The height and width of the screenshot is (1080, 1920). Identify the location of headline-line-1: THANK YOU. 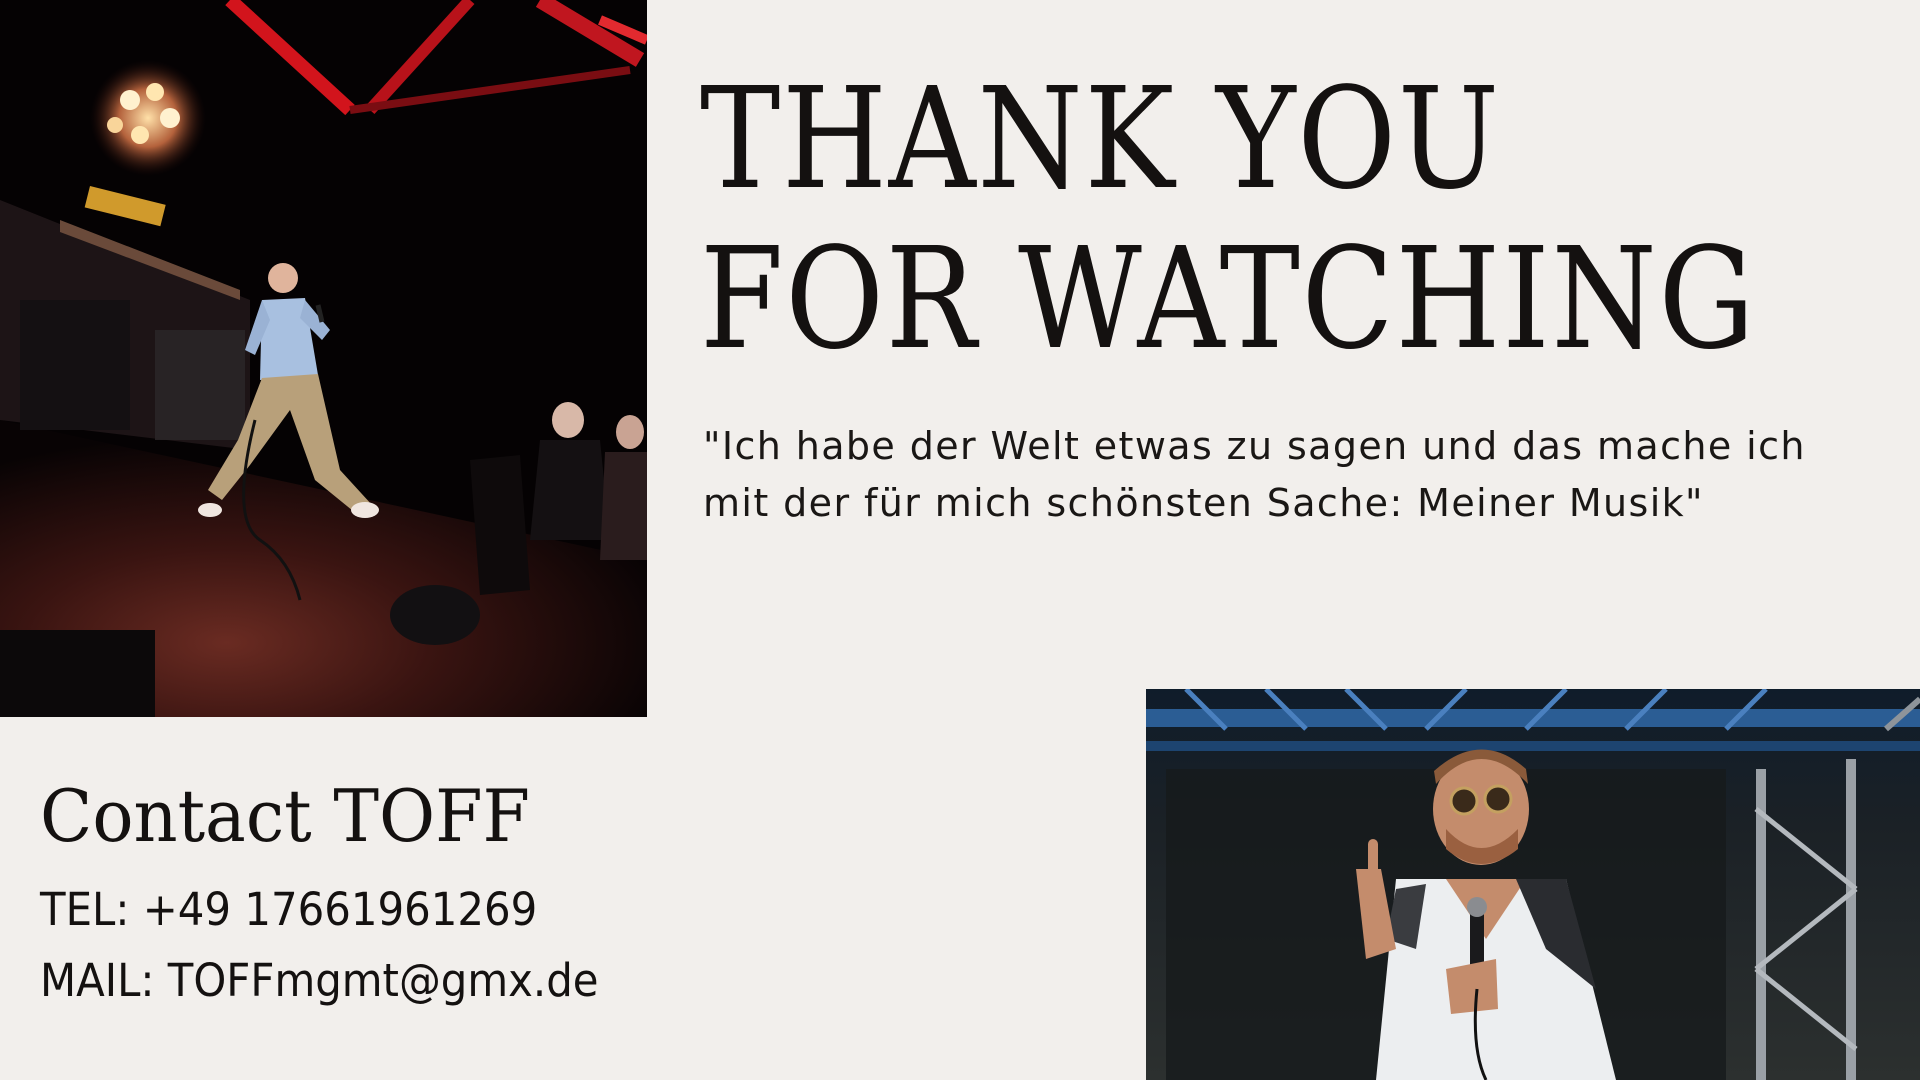
(1100, 139).